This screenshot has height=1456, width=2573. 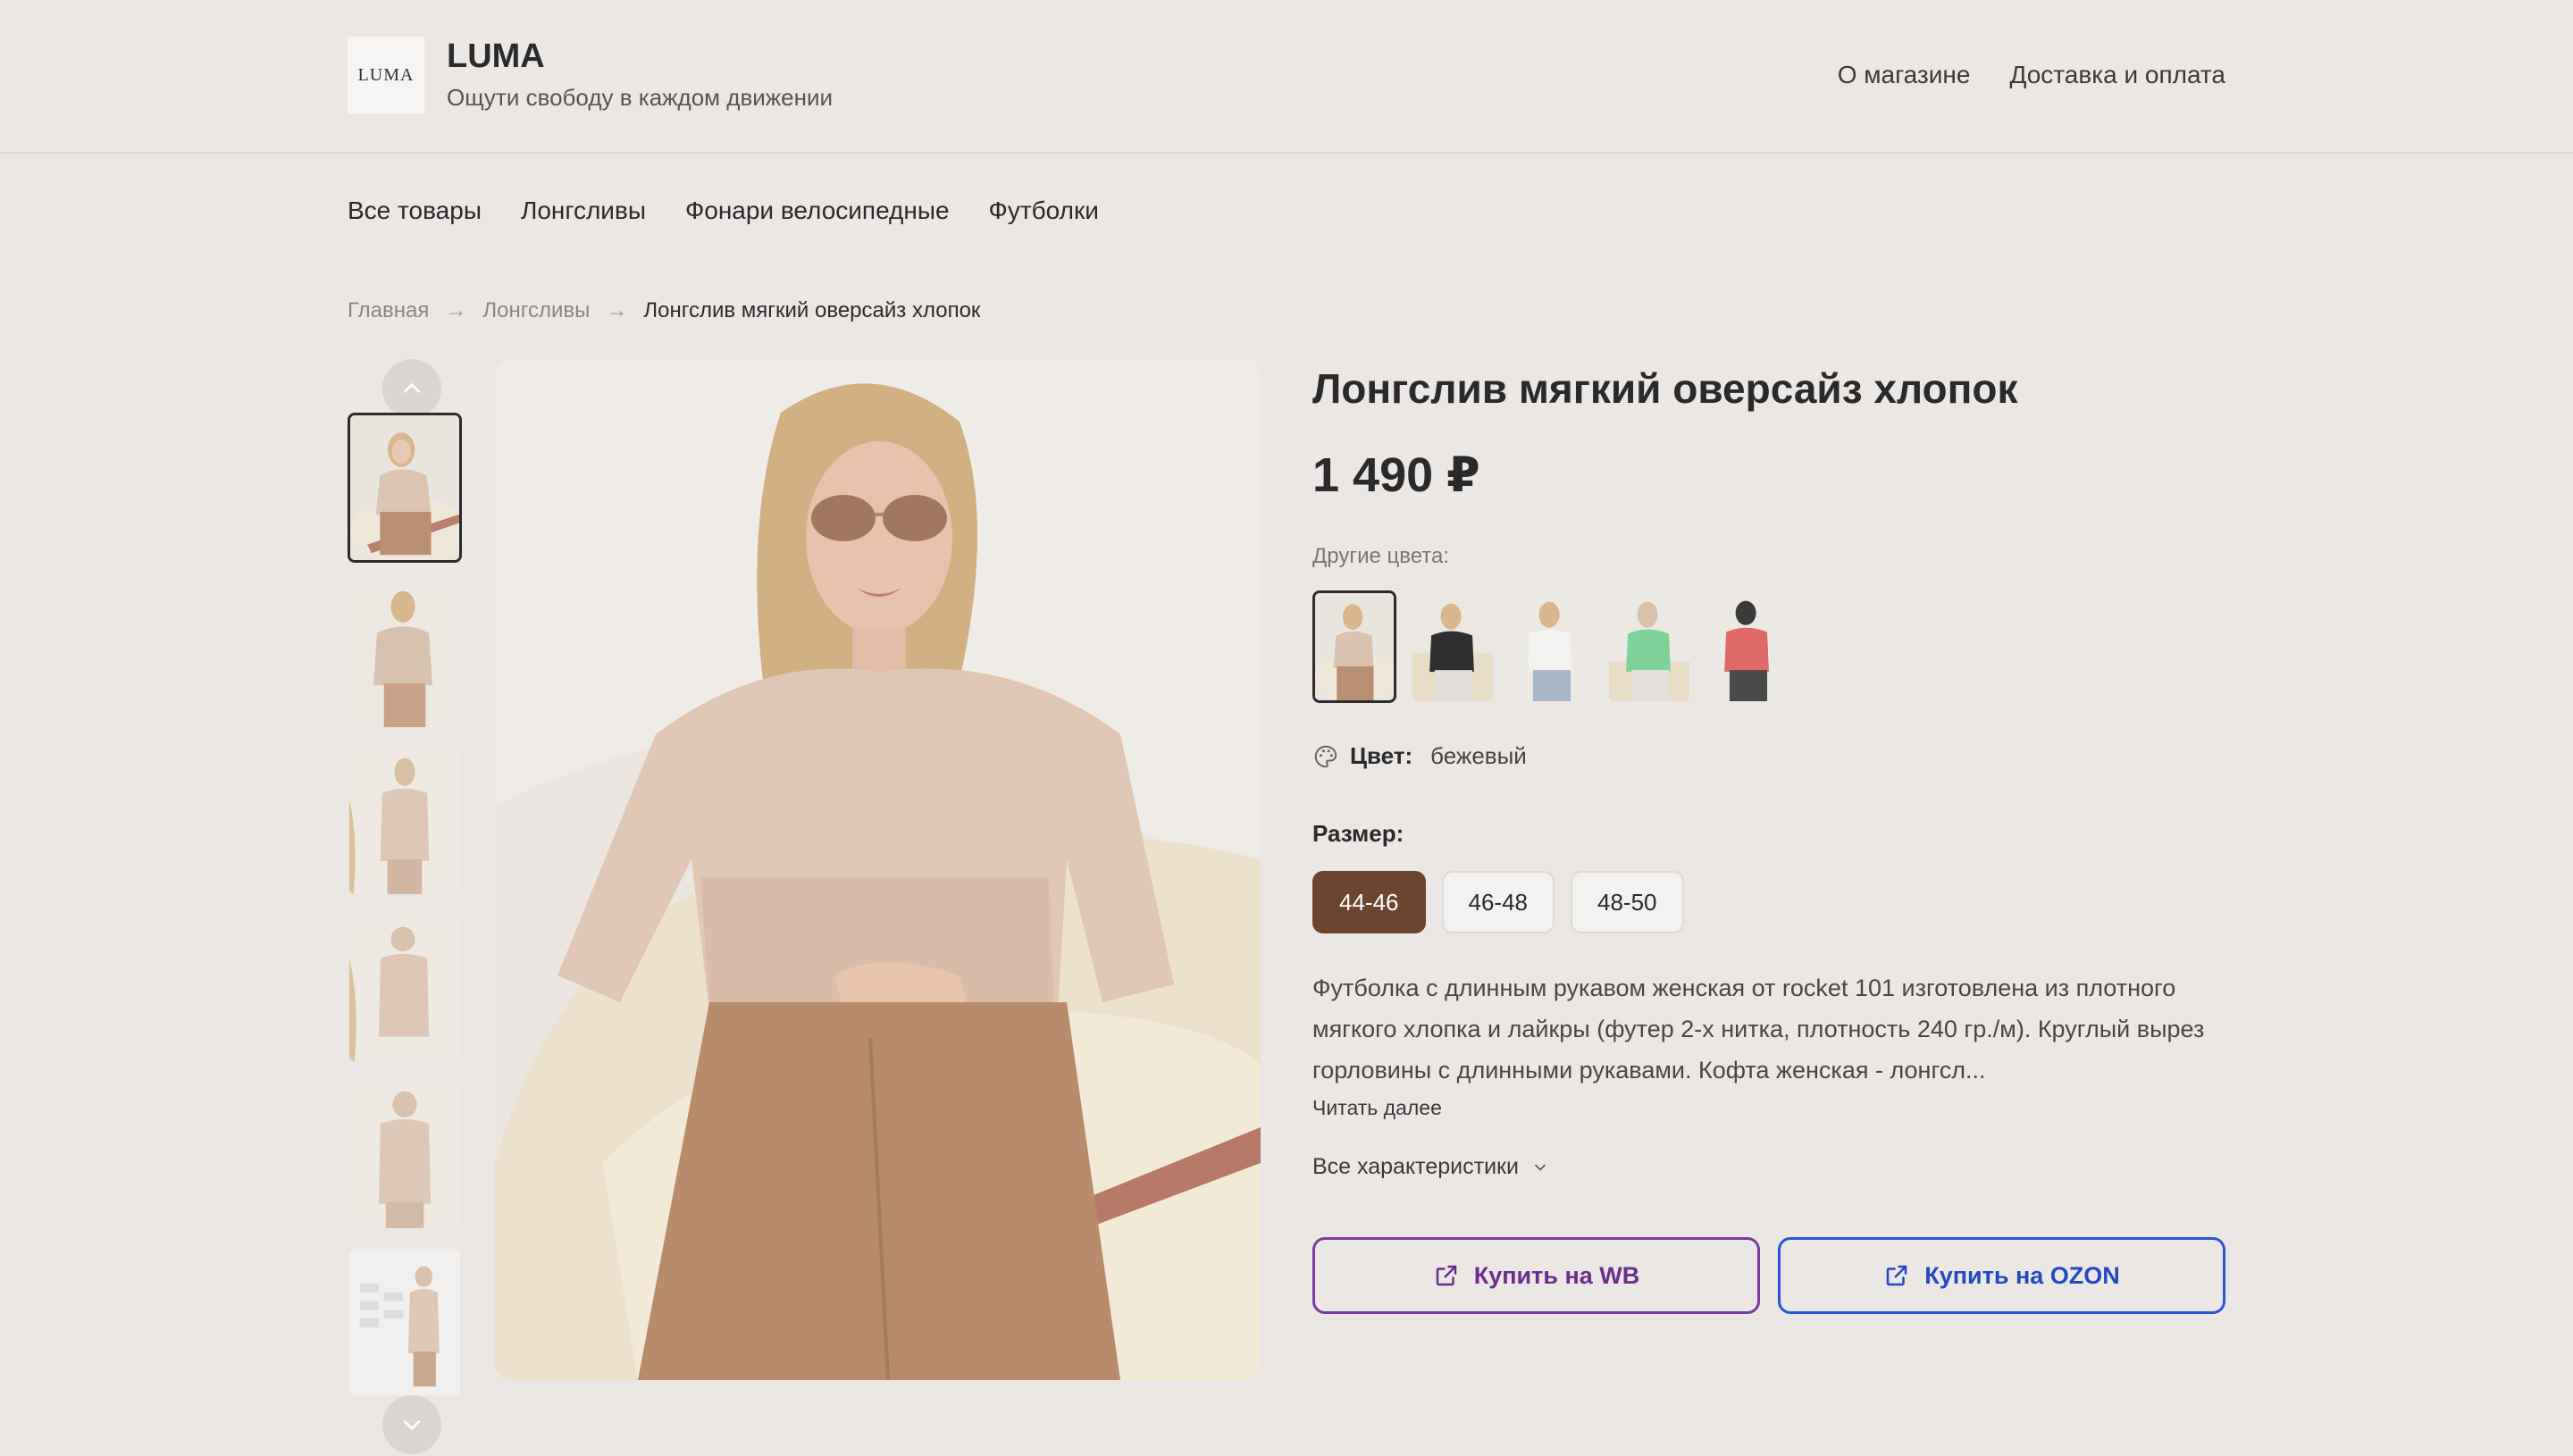 I want to click on top-nav: О магазине Доставка и оплата, so click(x=2031, y=75).